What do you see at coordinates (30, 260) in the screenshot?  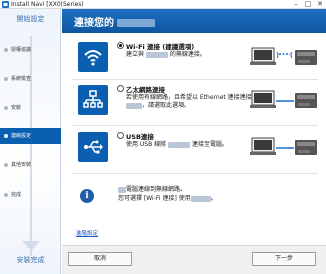 I see `sidebar-complete-heading: 安裝完成` at bounding box center [30, 260].